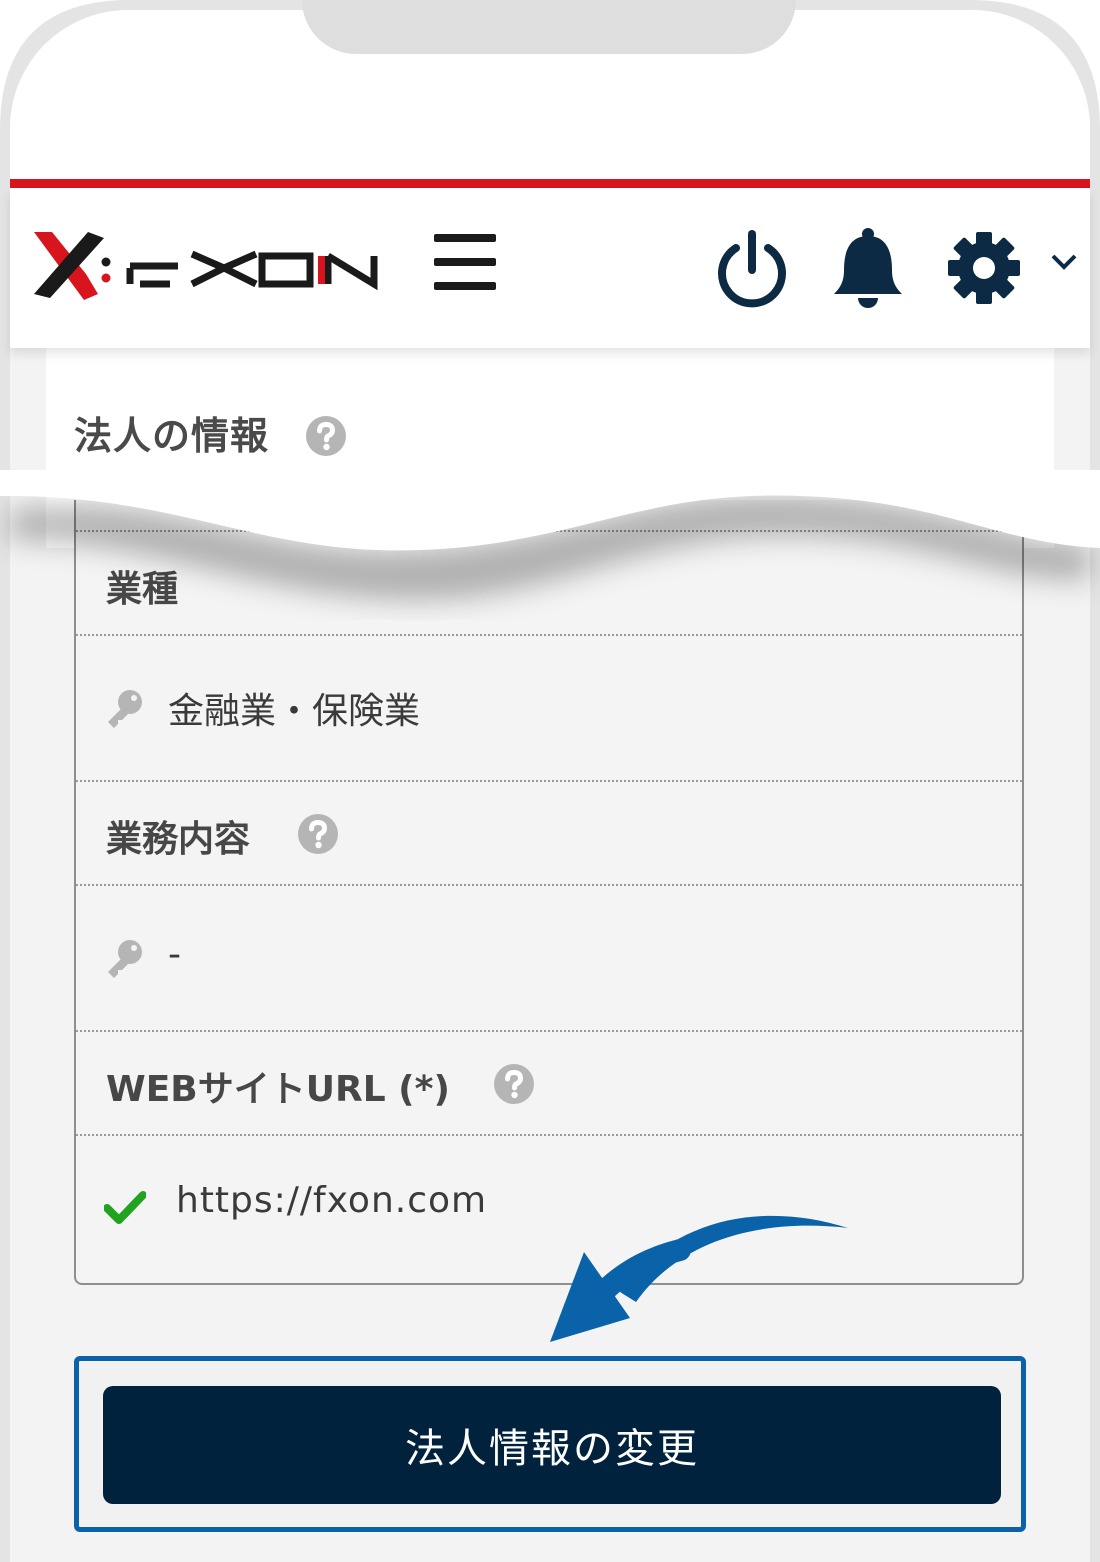 The width and height of the screenshot is (1100, 1562). What do you see at coordinates (178, 839) in the screenshot?
I see `field-label: 業務内容` at bounding box center [178, 839].